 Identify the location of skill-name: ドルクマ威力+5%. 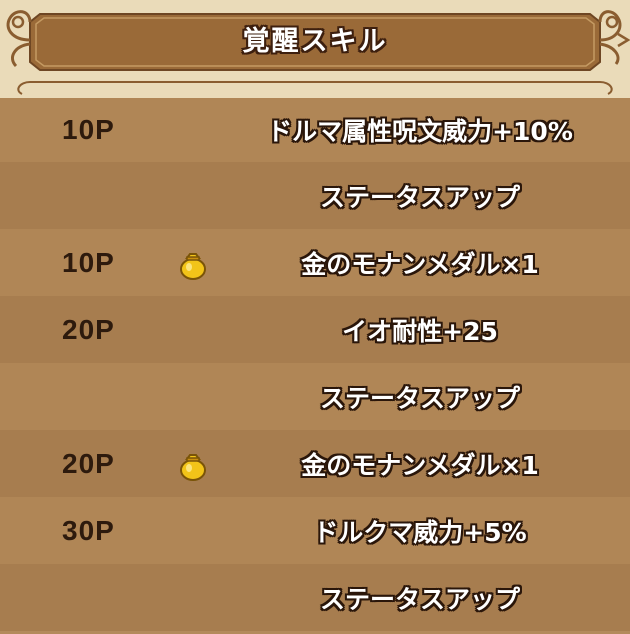
(420, 532).